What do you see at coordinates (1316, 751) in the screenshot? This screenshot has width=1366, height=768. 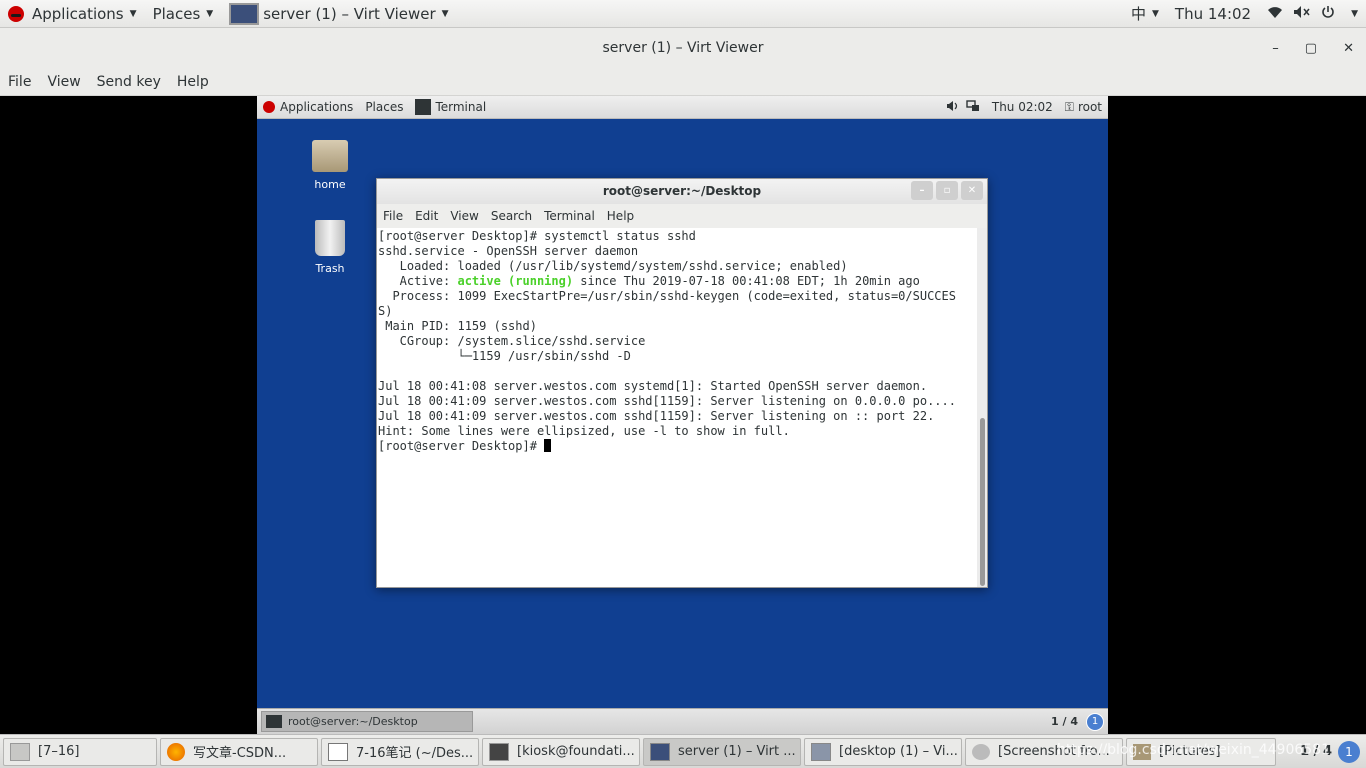 I see `host-workspace-indicator: 1 / 4` at bounding box center [1316, 751].